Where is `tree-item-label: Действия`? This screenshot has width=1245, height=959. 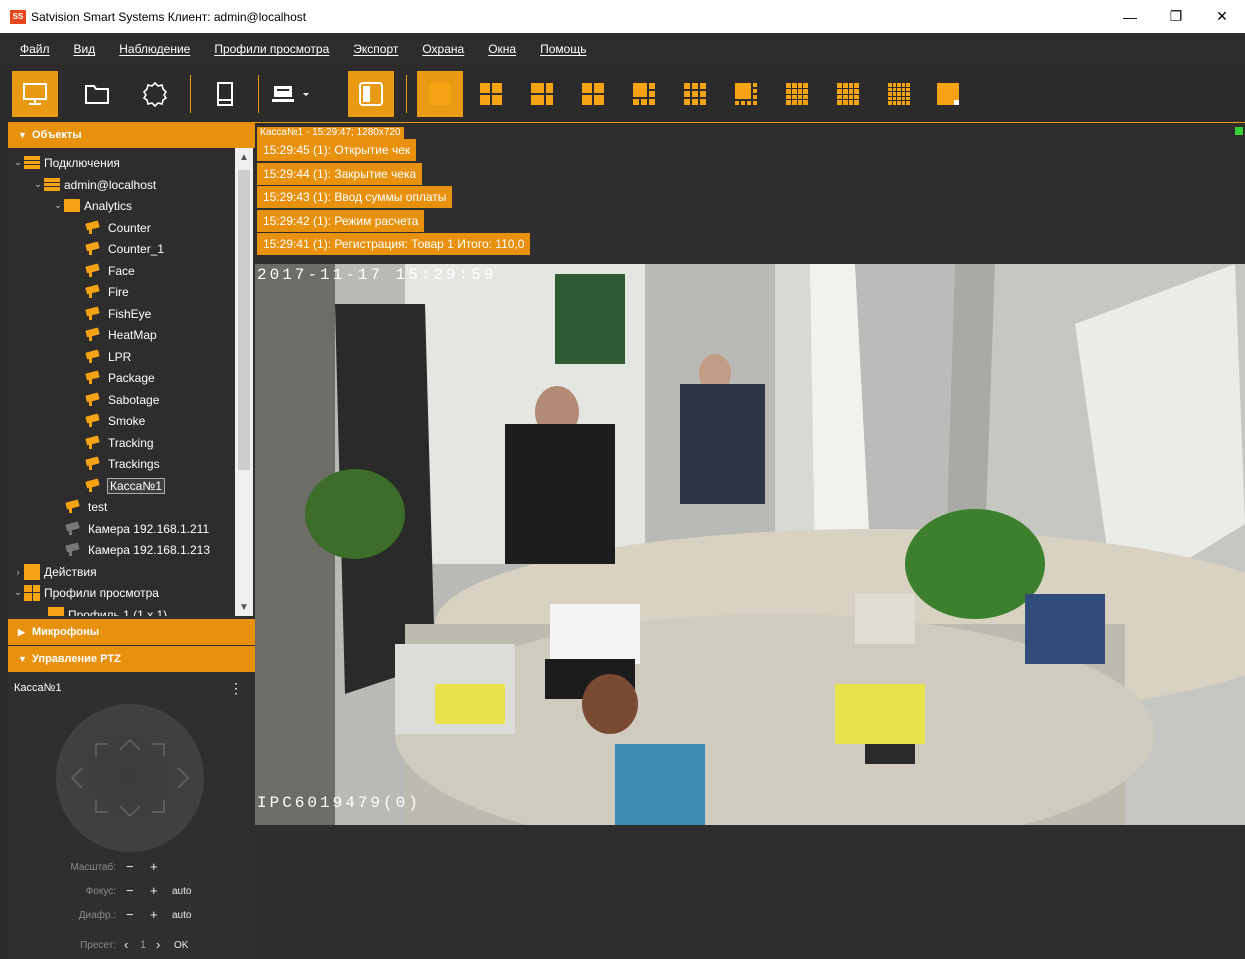 tree-item-label: Действия is located at coordinates (70, 571).